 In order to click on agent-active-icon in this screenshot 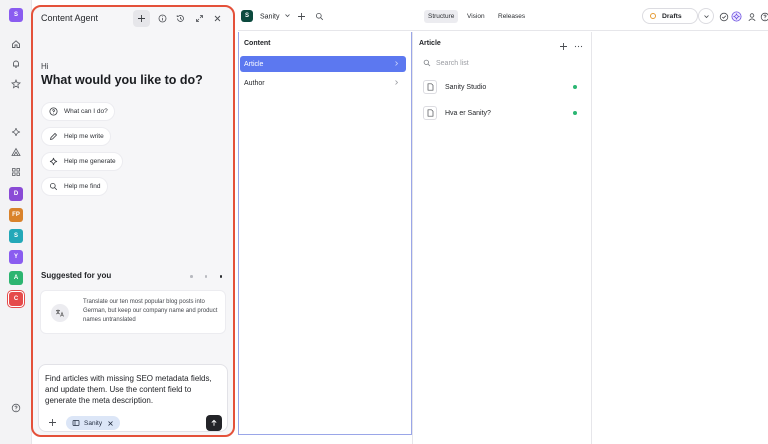, I will do `click(736, 16)`.